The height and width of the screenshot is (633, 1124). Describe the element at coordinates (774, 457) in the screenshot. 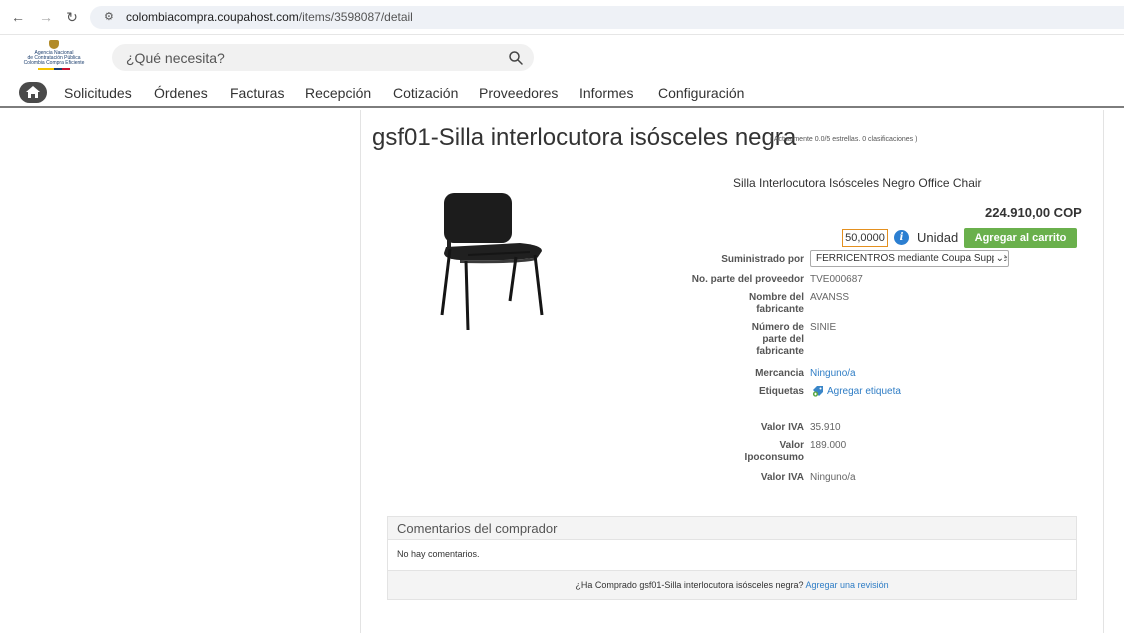

I see `ipoconsumo-label-line-2: Ipoconsumo` at that location.